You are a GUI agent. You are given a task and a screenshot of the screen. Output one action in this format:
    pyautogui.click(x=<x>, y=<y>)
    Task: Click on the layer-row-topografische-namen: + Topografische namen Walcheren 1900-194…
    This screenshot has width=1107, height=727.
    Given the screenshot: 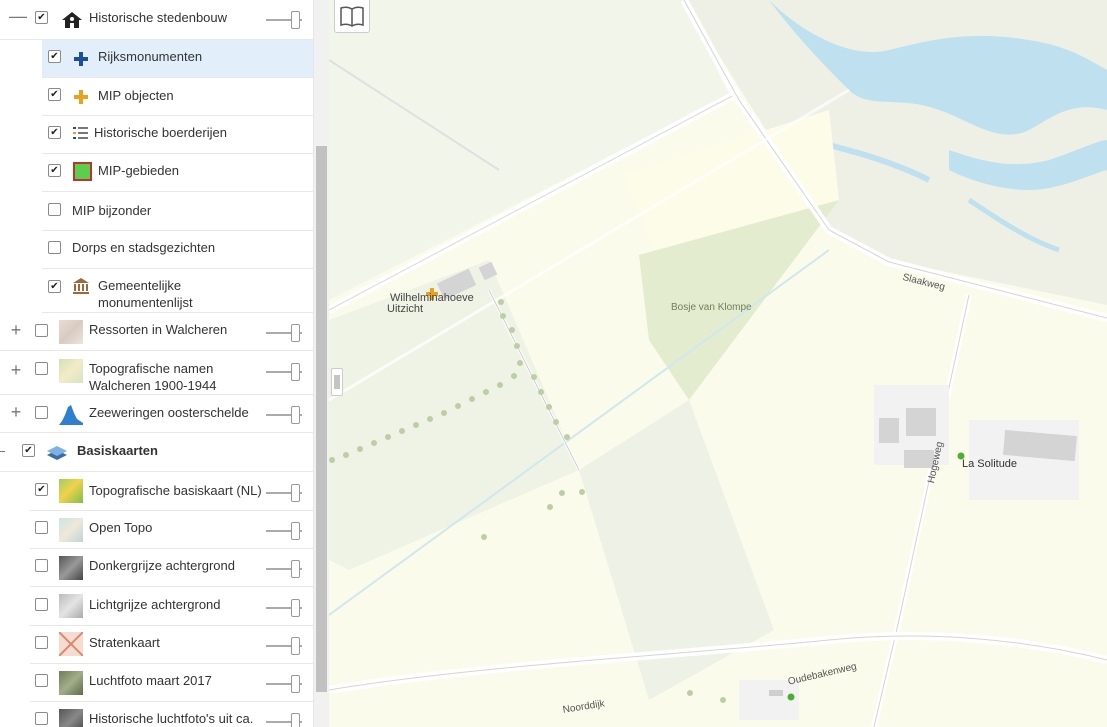 What is the action you would take?
    pyautogui.click(x=156, y=373)
    